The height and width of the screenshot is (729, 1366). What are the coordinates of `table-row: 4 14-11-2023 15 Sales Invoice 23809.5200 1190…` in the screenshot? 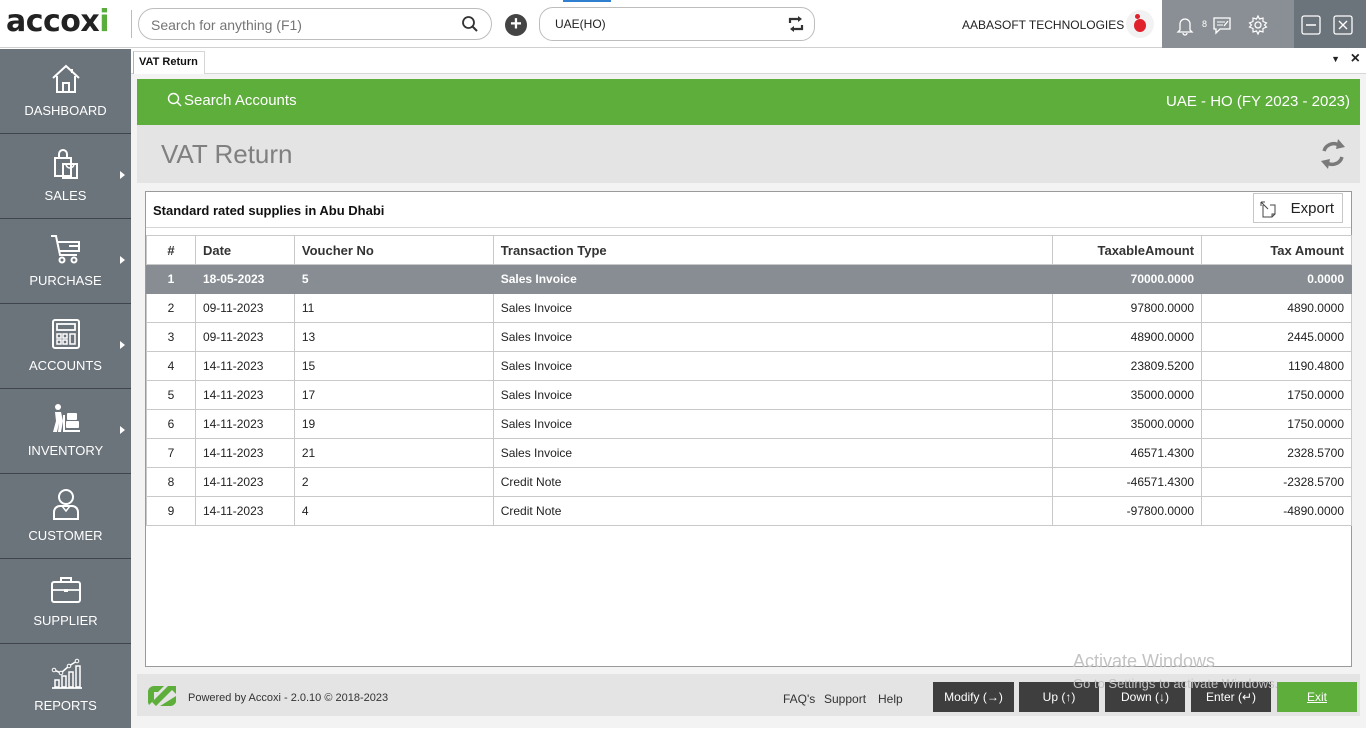 It's located at (749, 366).